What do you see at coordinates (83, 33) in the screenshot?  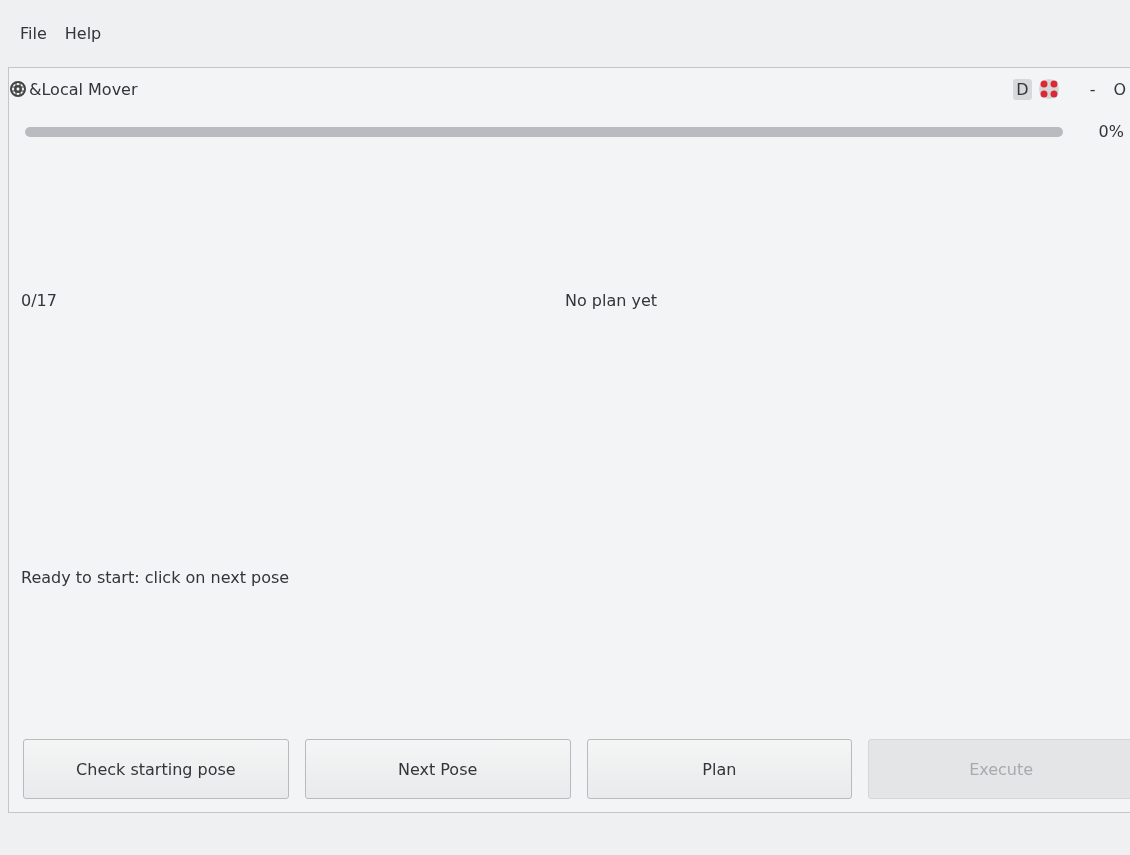 I see `menu-item: Help` at bounding box center [83, 33].